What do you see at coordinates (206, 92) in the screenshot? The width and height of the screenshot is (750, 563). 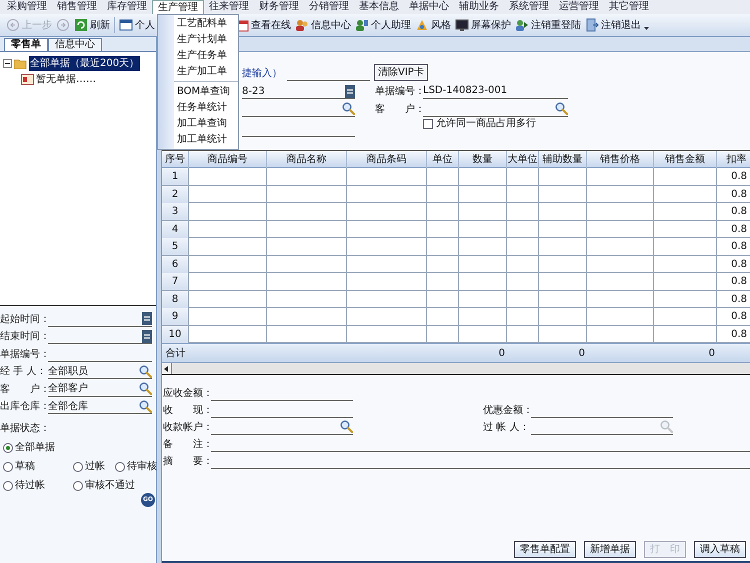 I see `menu-item: BOM单查询` at bounding box center [206, 92].